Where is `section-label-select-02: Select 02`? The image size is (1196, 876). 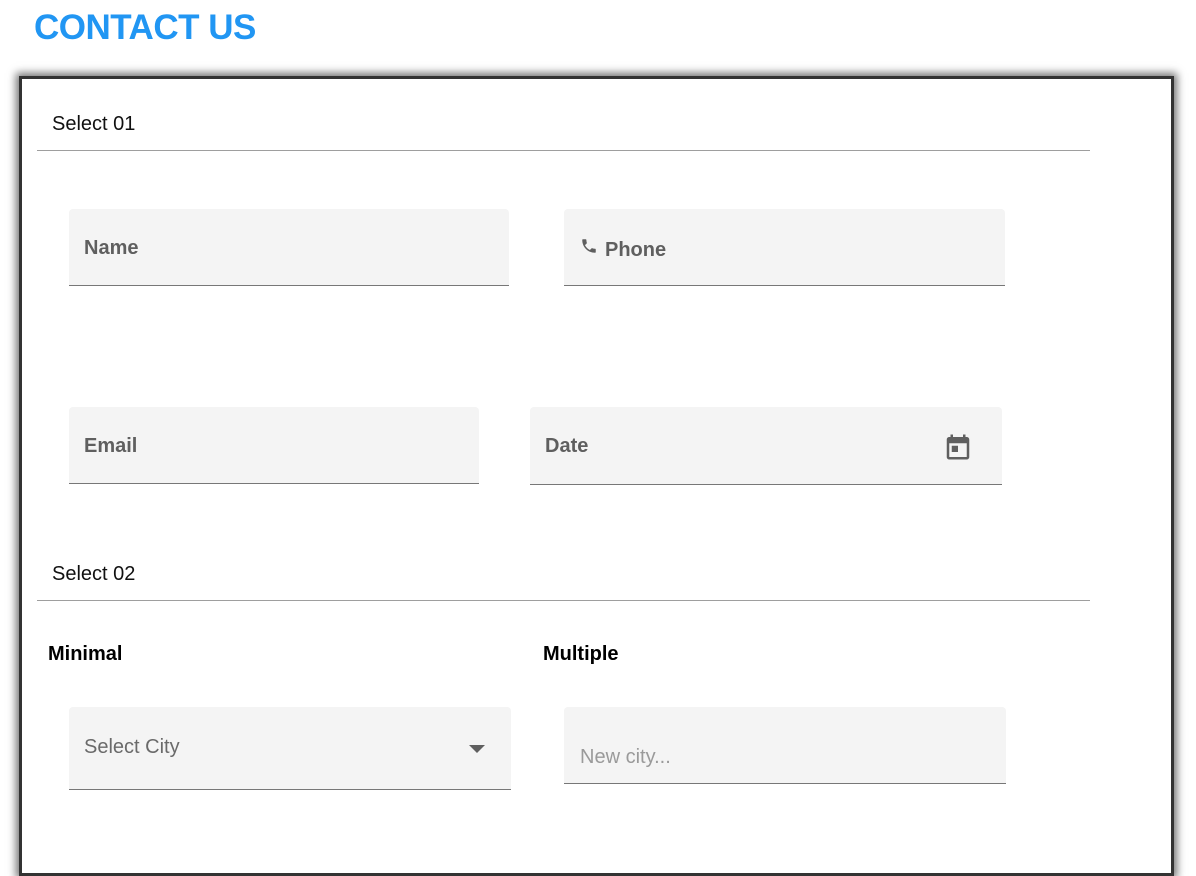 section-label-select-02: Select 02 is located at coordinates (94, 574).